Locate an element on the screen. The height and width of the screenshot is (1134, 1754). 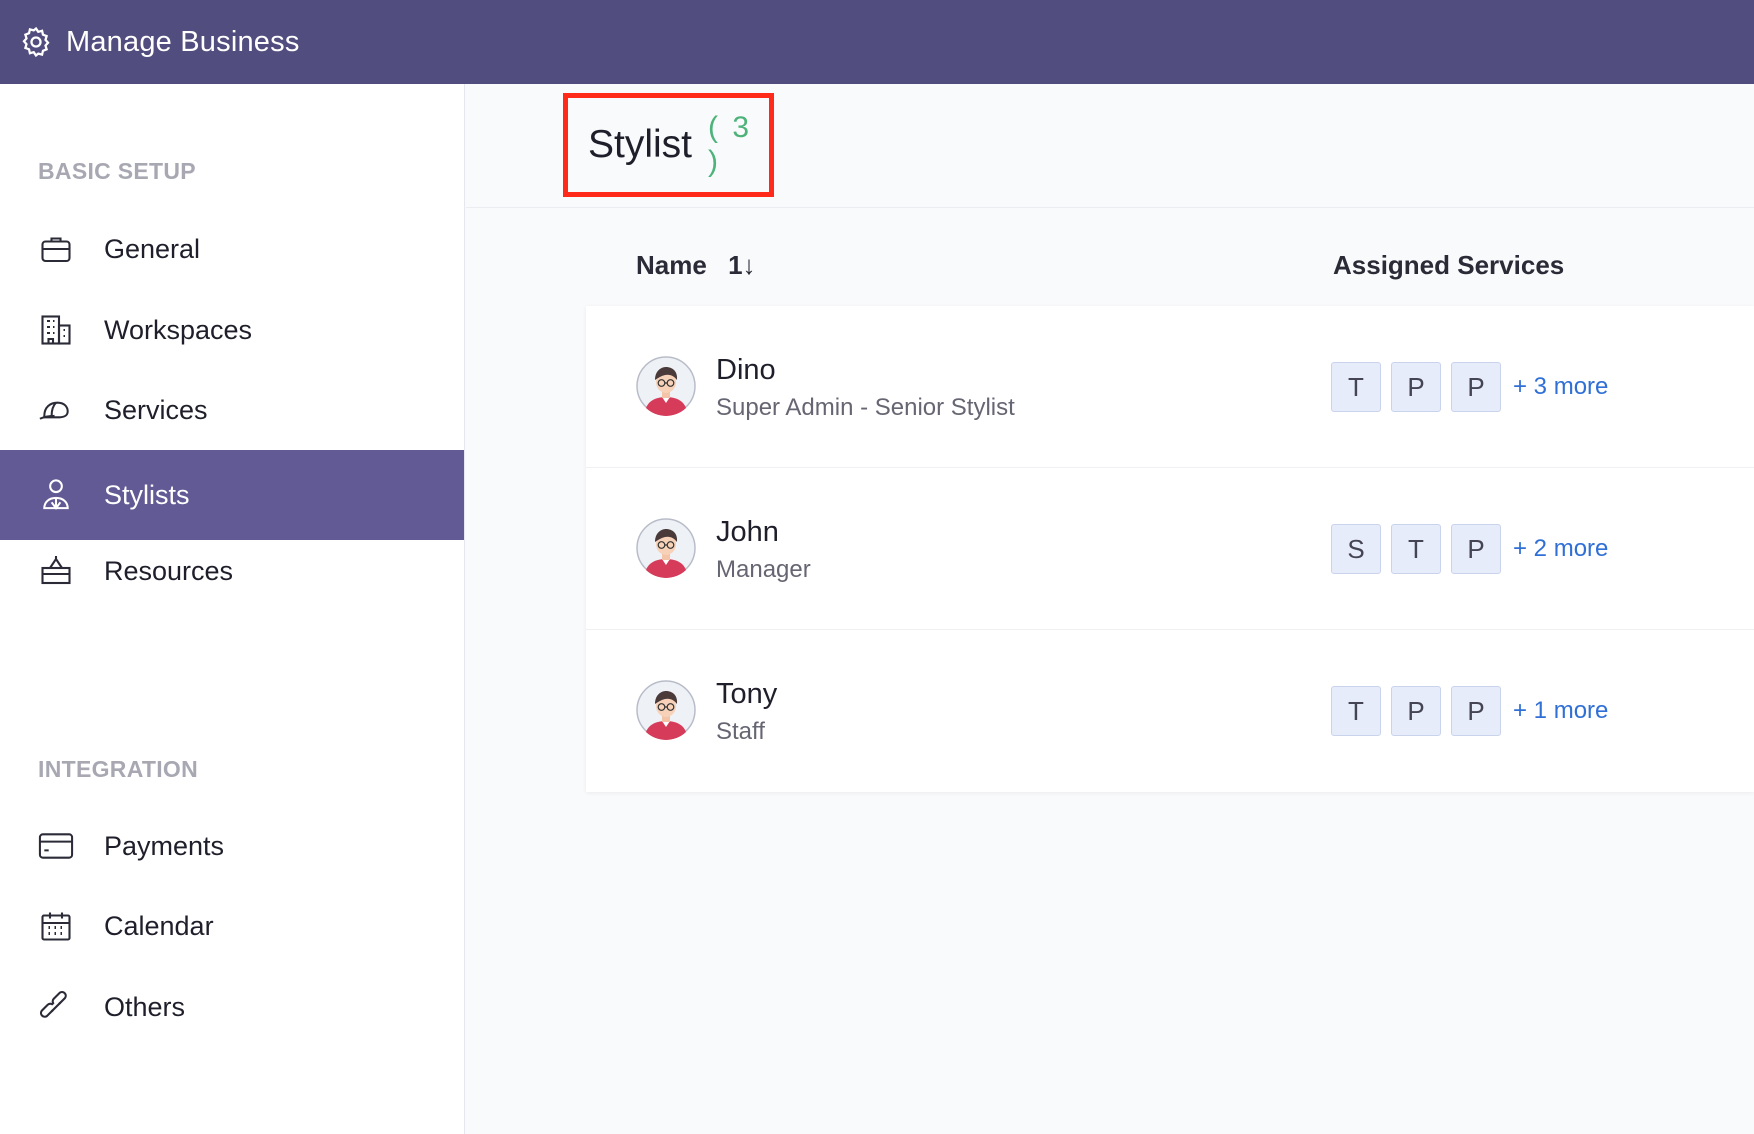
sidebar-item-label: Calendar is located at coordinates (159, 925).